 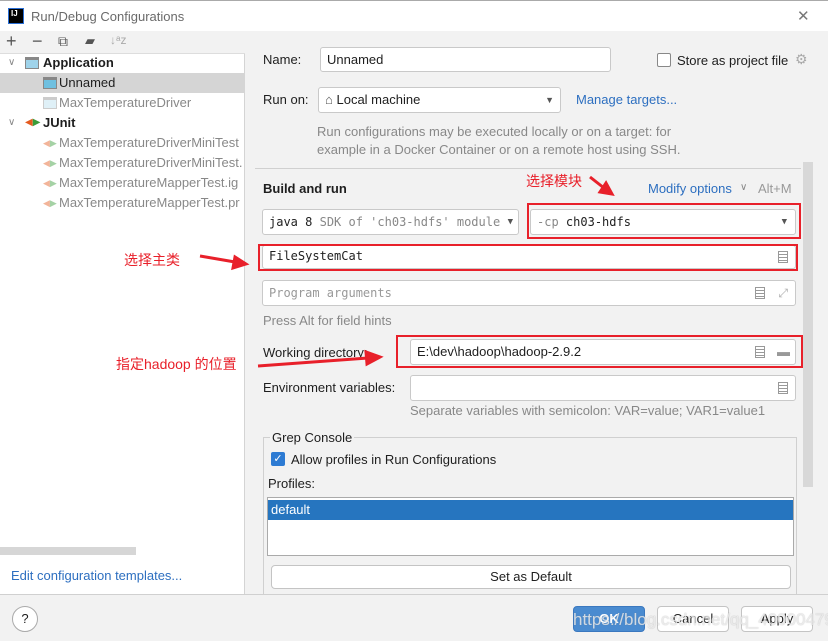 I want to click on arrow-module, so click(x=597, y=182).